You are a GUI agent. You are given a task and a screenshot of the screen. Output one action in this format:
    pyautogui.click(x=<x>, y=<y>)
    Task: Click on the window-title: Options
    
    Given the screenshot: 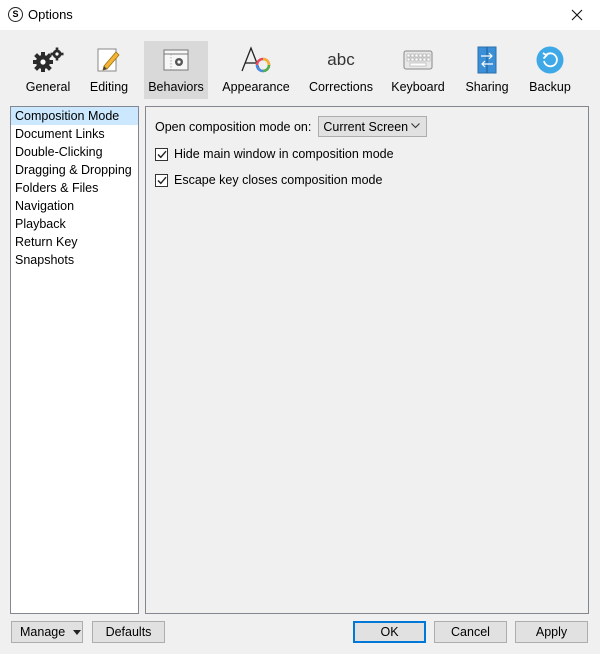 What is the action you would take?
    pyautogui.click(x=50, y=14)
    